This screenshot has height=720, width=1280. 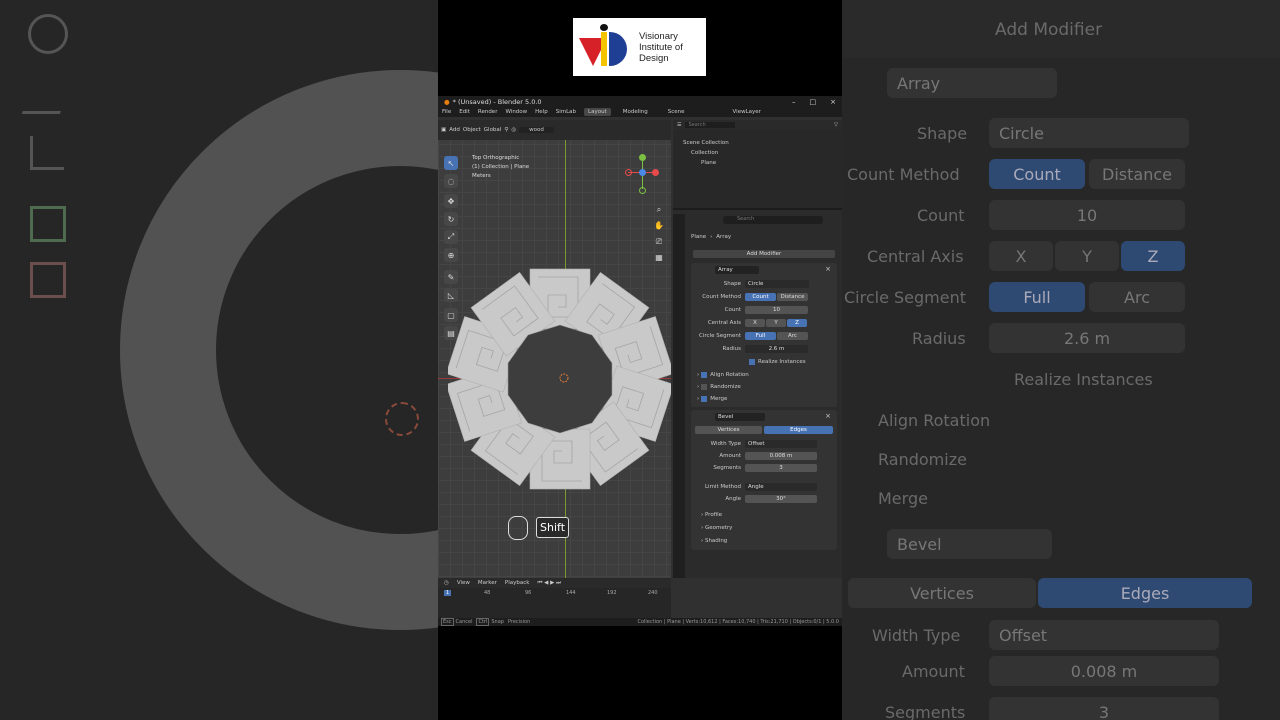 What do you see at coordinates (464, 112) in the screenshot?
I see `menu-edit: Edit` at bounding box center [464, 112].